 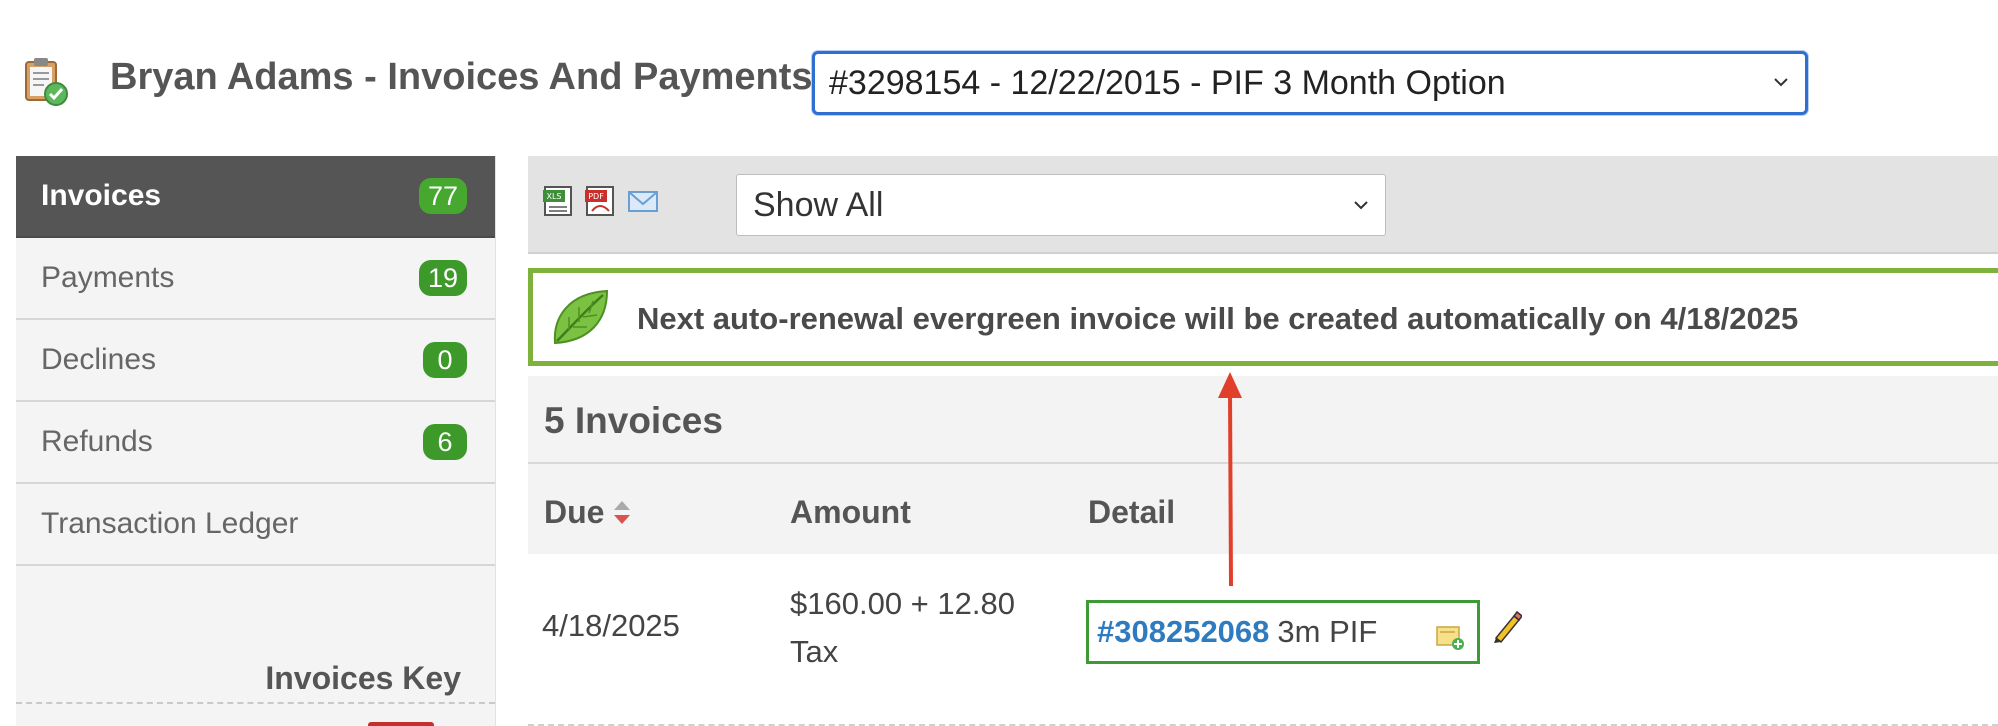 I want to click on svg-text: XLS, so click(x=553, y=196).